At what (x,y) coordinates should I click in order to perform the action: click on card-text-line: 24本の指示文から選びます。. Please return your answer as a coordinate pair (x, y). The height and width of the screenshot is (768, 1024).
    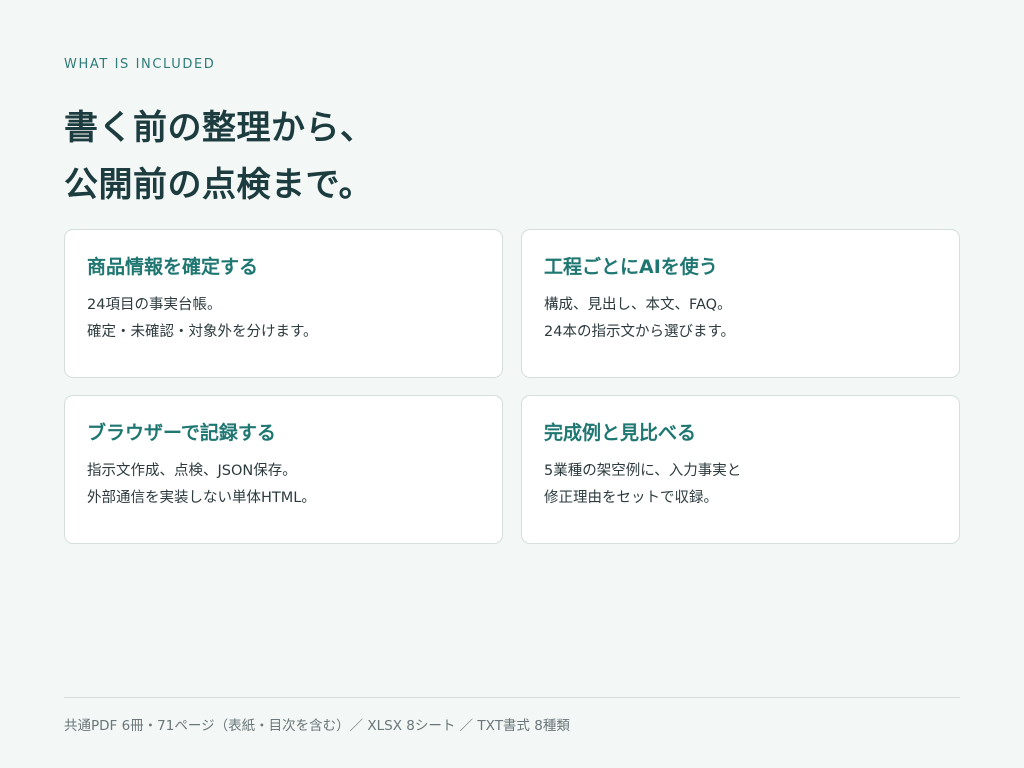
    Looking at the image, I should click on (639, 332).